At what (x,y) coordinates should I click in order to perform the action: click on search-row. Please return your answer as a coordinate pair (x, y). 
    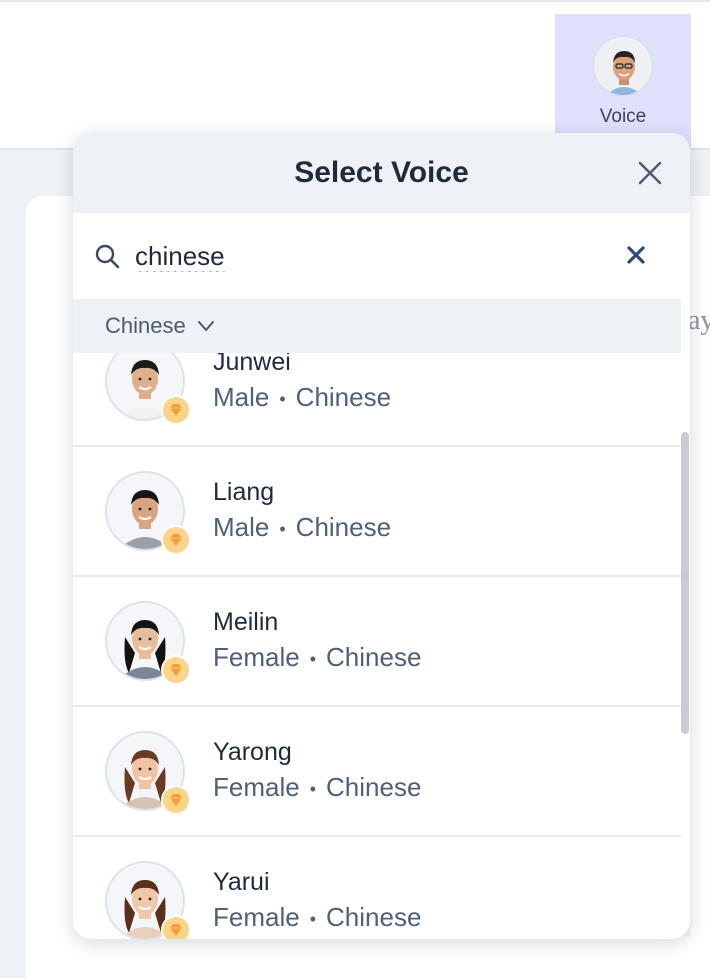
    Looking at the image, I should click on (381, 256).